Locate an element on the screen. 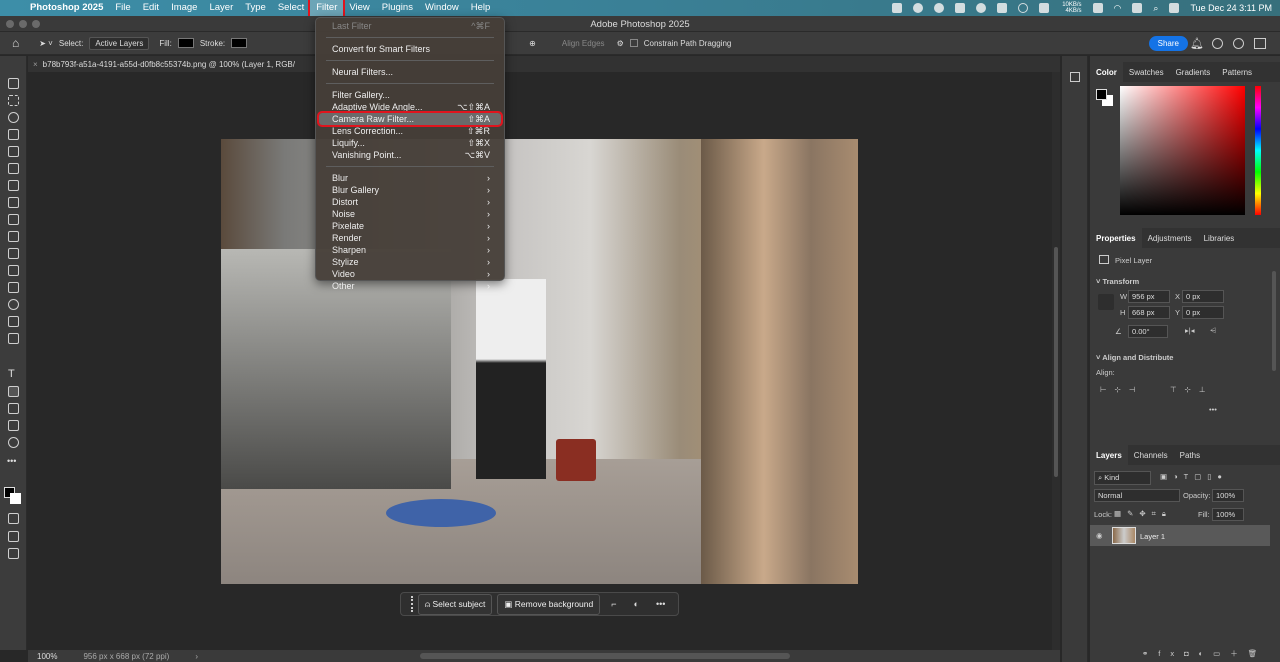  status-chevron-icon: › is located at coordinates (196, 656).